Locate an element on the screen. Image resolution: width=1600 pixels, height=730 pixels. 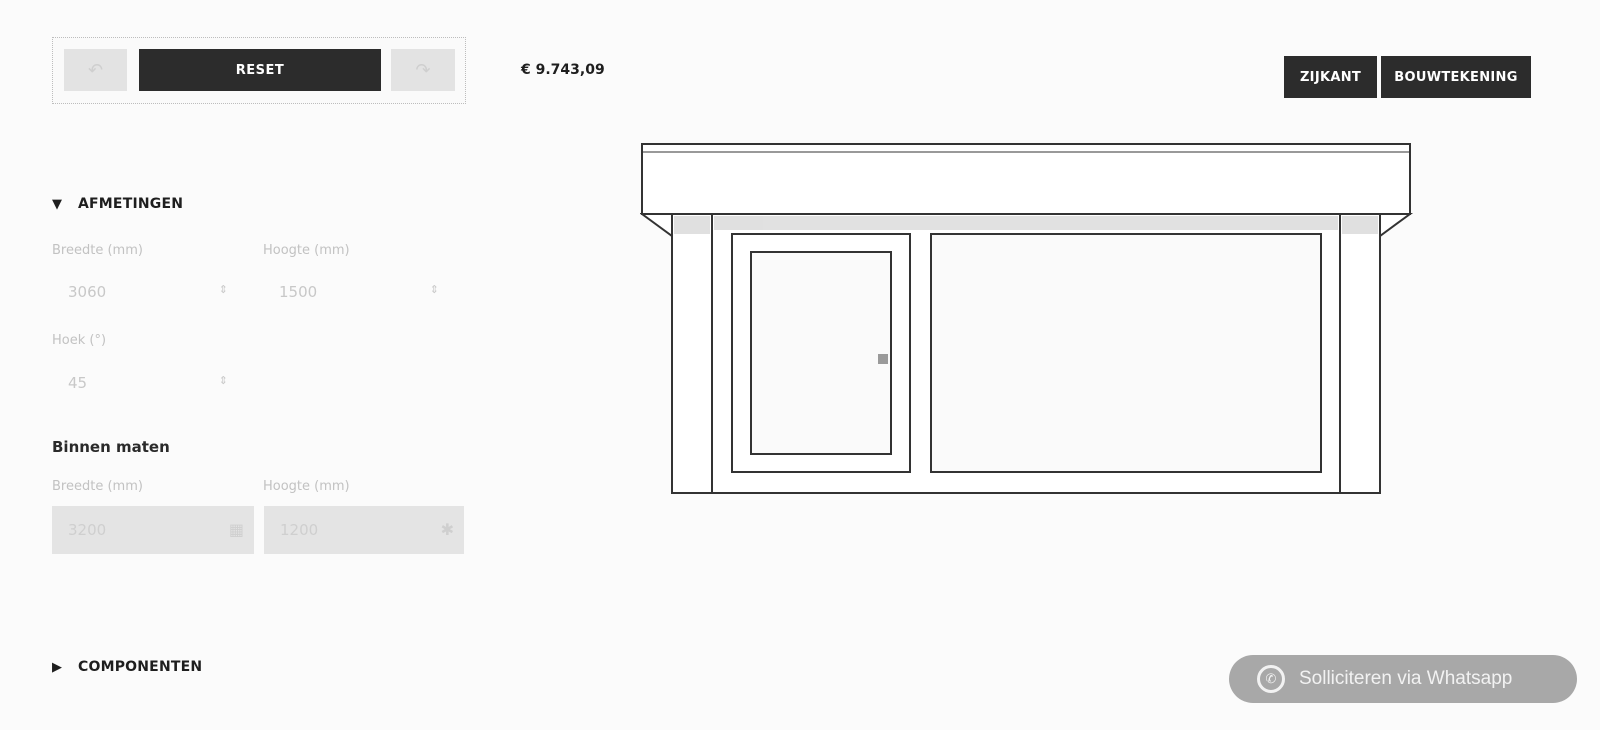
caret-right-icon: ▶ is located at coordinates (57, 667).